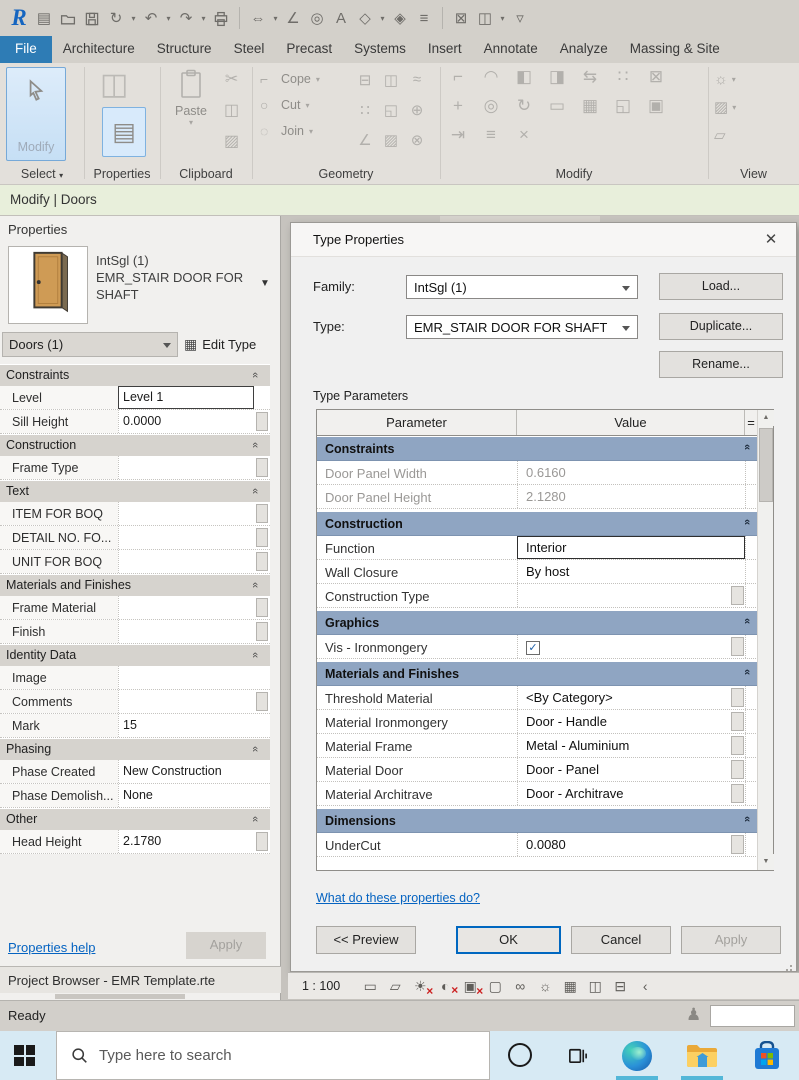  What do you see at coordinates (631, 745) in the screenshot?
I see `parameter-value: Metal - Aluminium` at bounding box center [631, 745].